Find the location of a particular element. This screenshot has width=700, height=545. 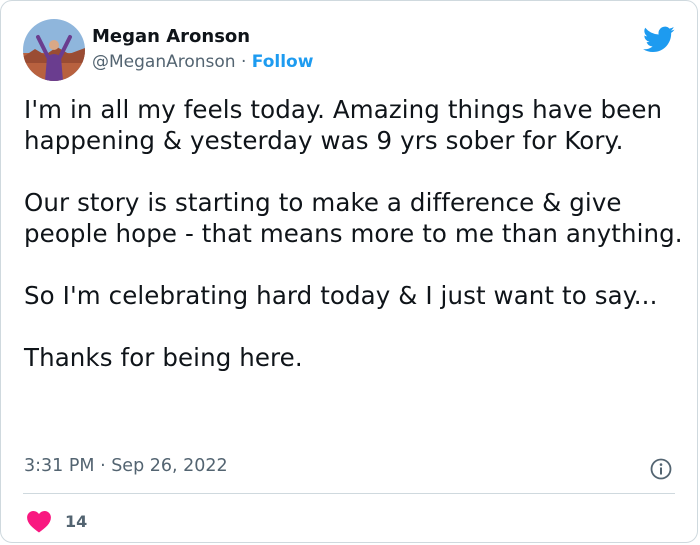

like-count: 14 is located at coordinates (76, 521).